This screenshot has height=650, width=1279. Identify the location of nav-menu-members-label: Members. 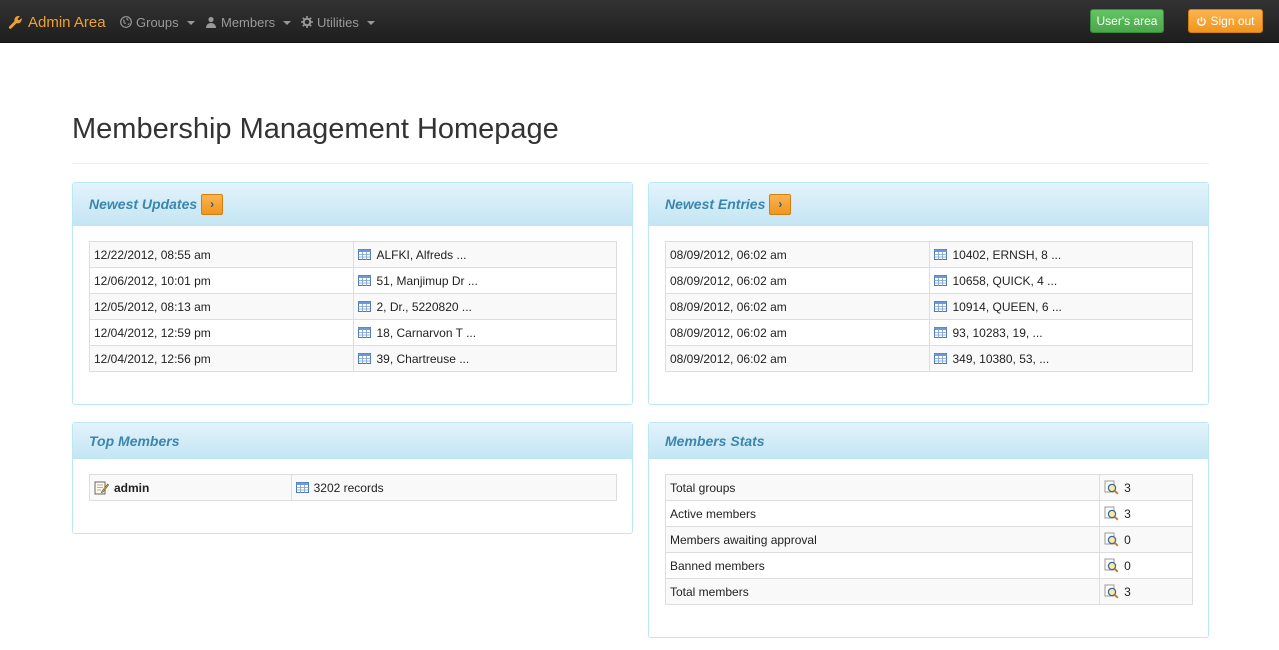
(248, 22).